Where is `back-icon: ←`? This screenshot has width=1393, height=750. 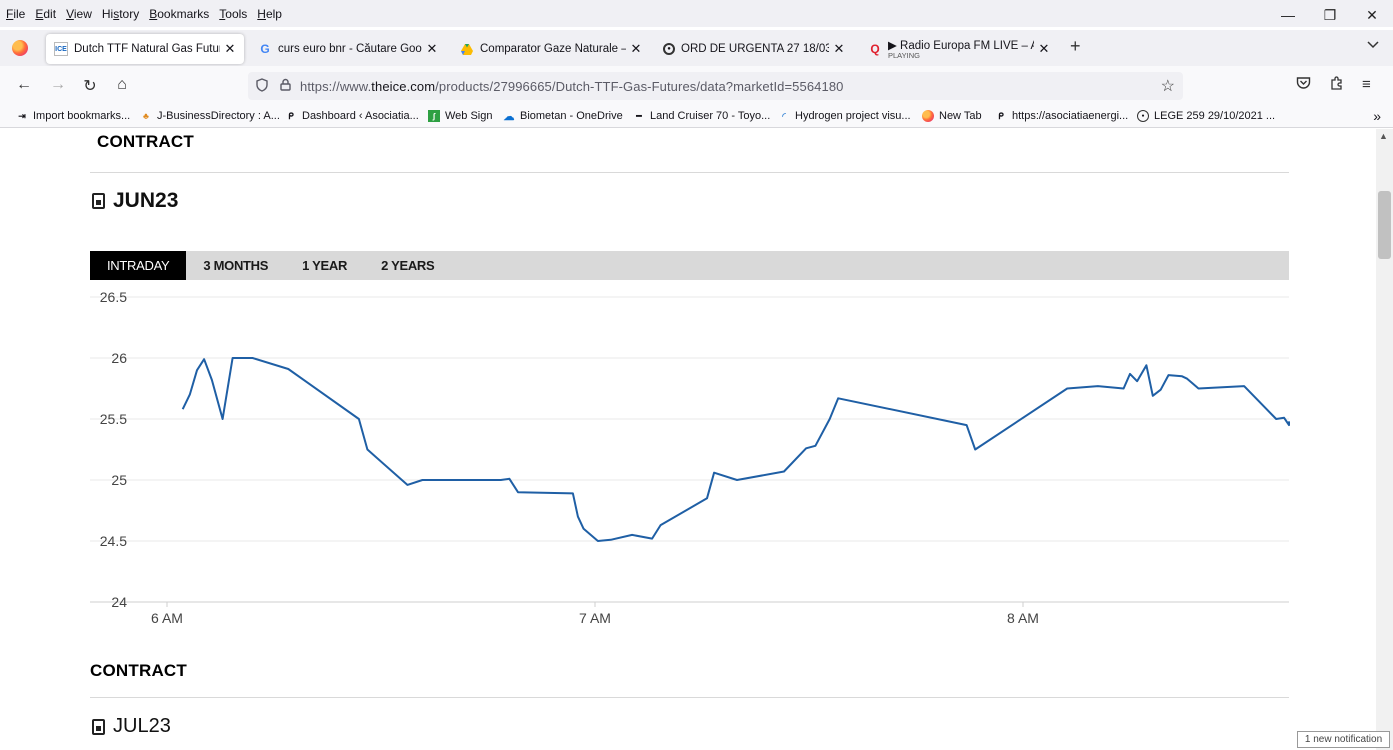 back-icon: ← is located at coordinates (24, 85).